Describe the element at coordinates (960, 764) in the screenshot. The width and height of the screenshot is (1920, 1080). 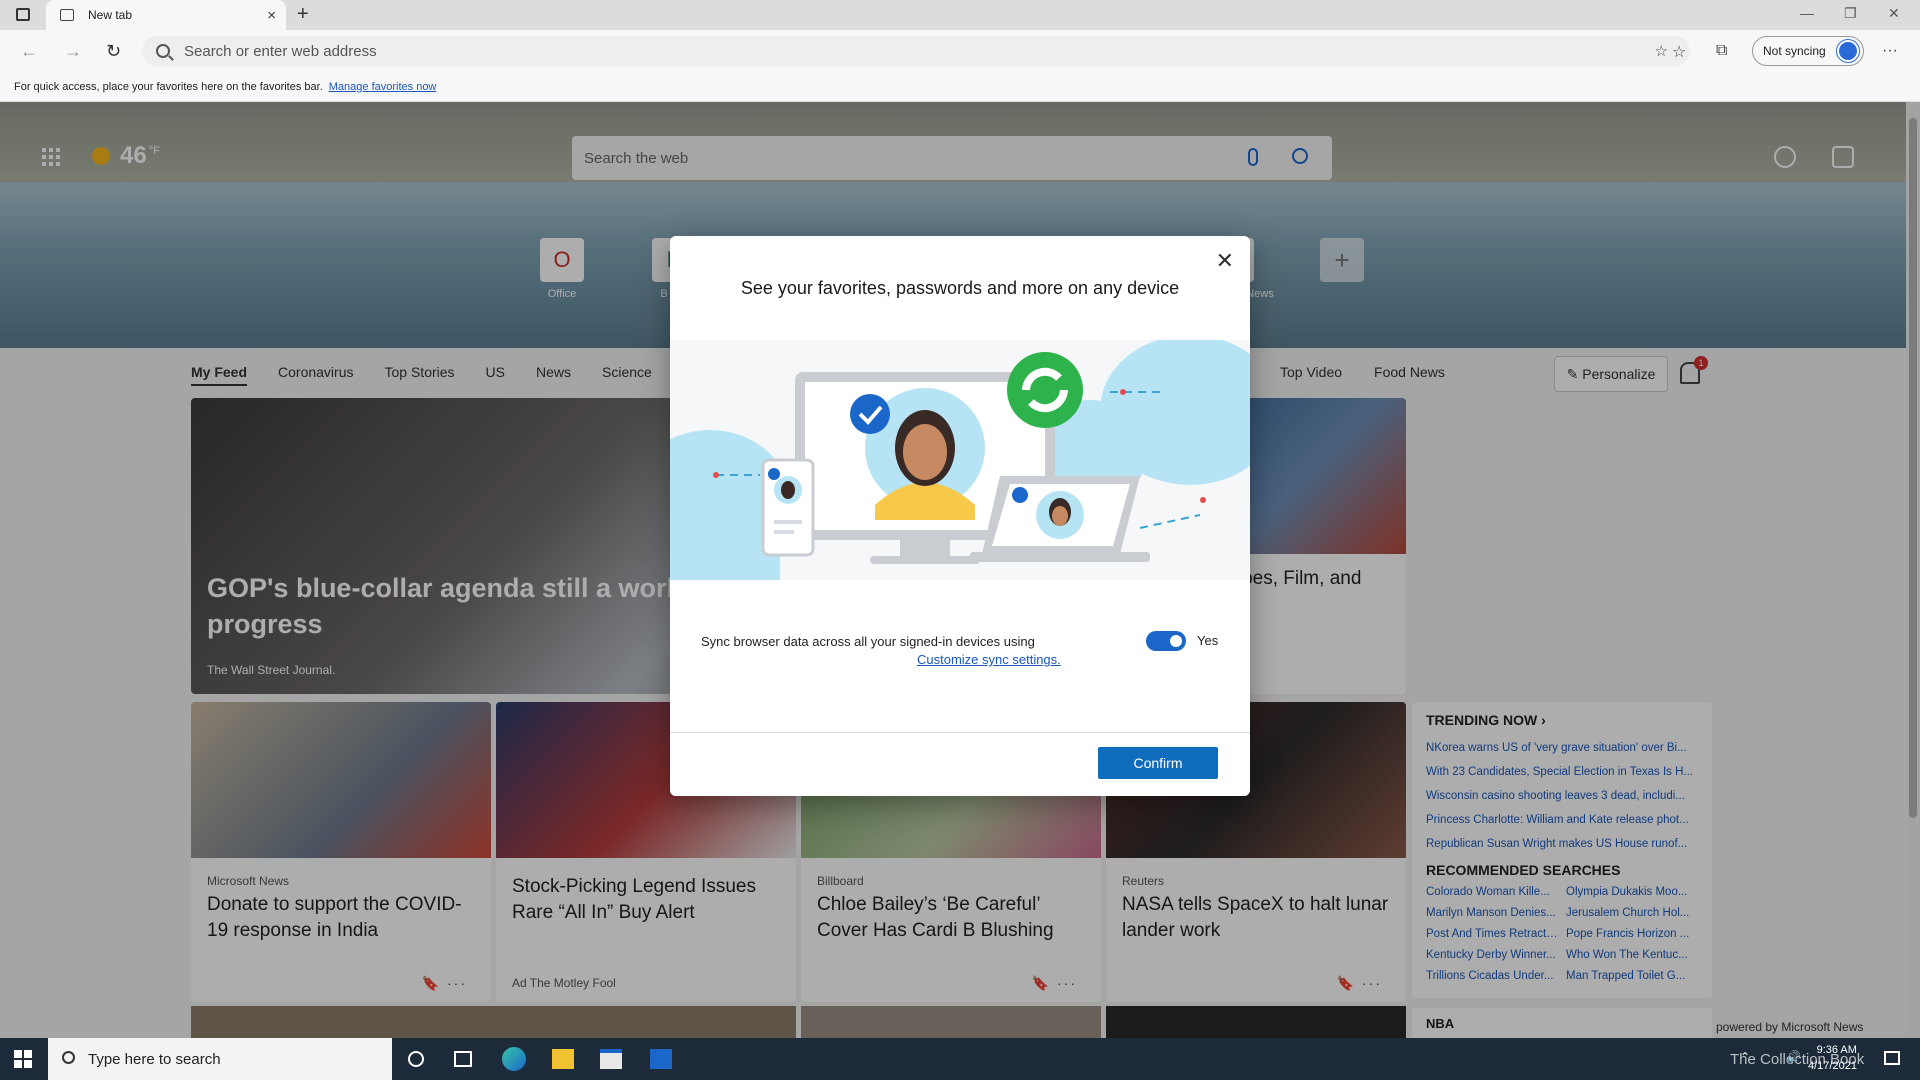
I see `dialog-footer: Confirm` at that location.